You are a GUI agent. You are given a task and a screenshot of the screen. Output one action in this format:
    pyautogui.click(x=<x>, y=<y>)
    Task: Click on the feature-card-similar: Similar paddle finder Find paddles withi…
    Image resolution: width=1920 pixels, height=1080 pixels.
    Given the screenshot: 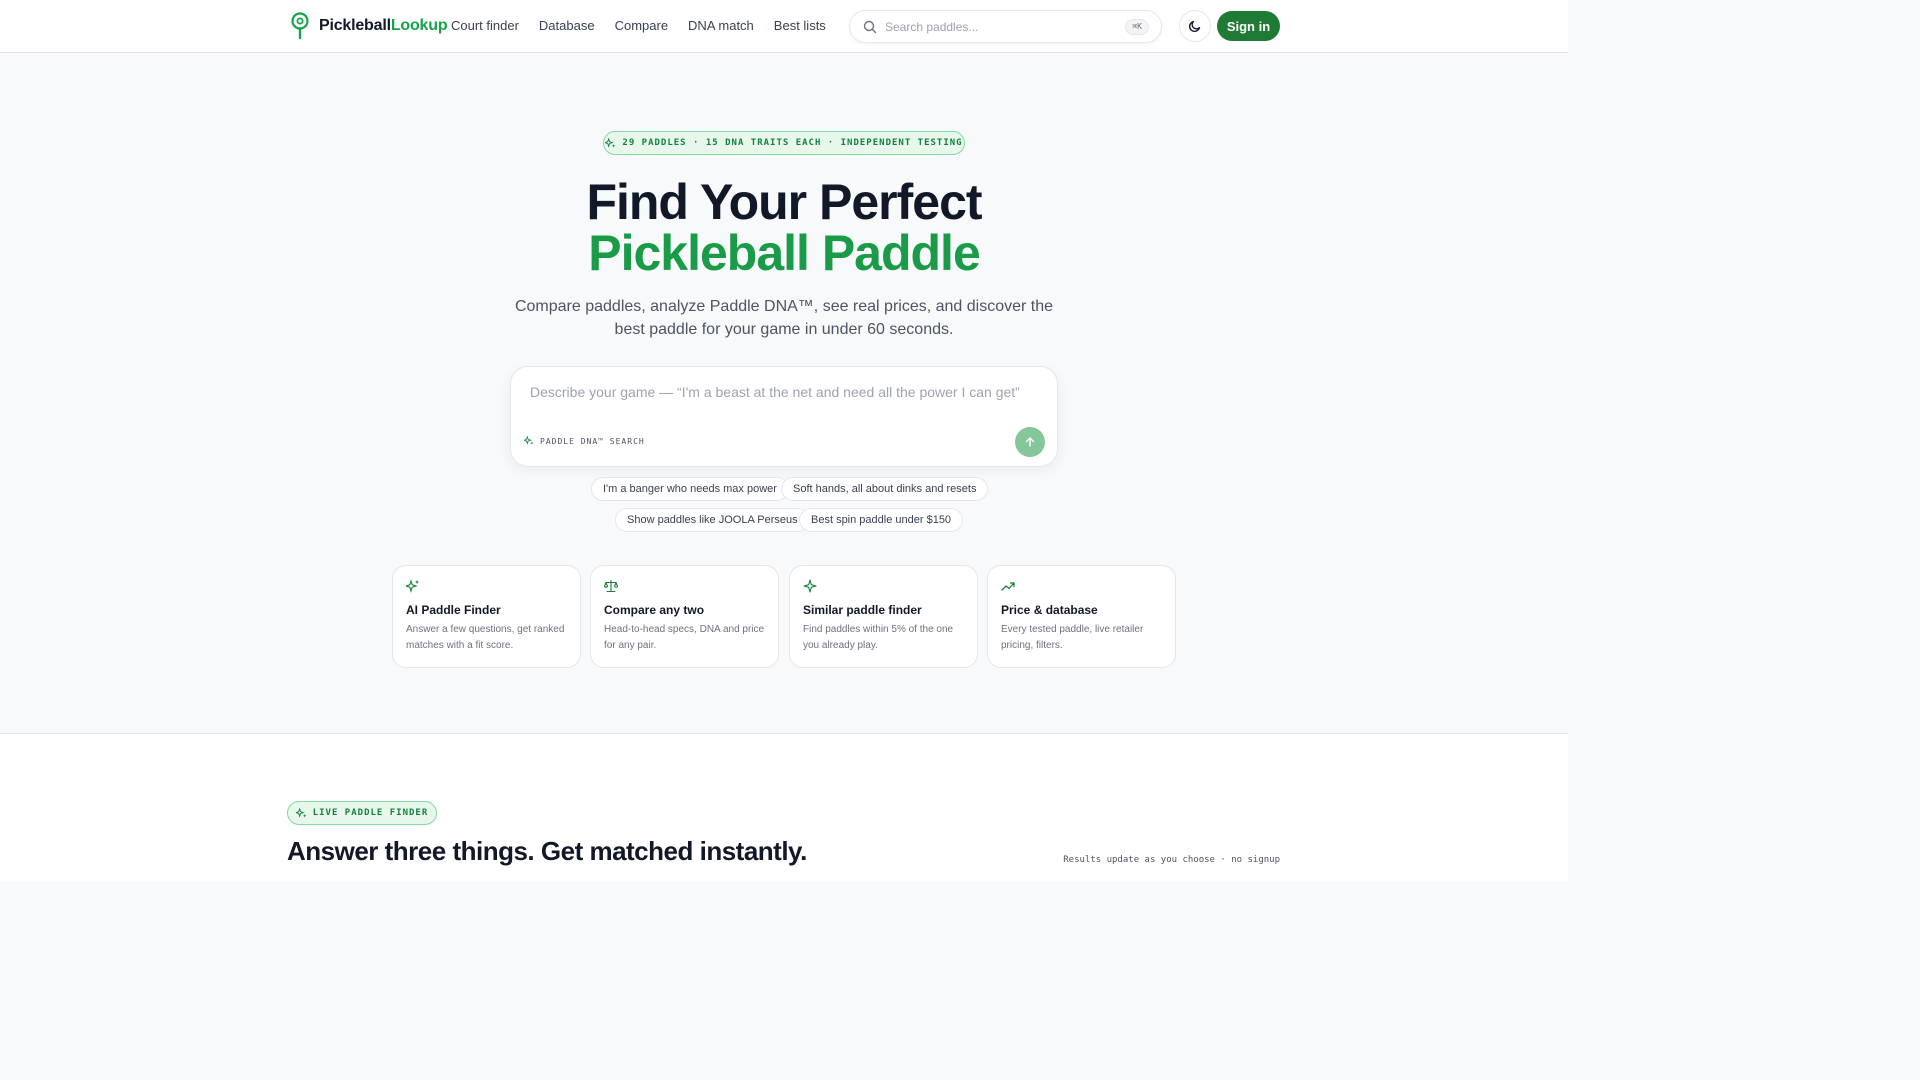 What is the action you would take?
    pyautogui.click(x=883, y=616)
    